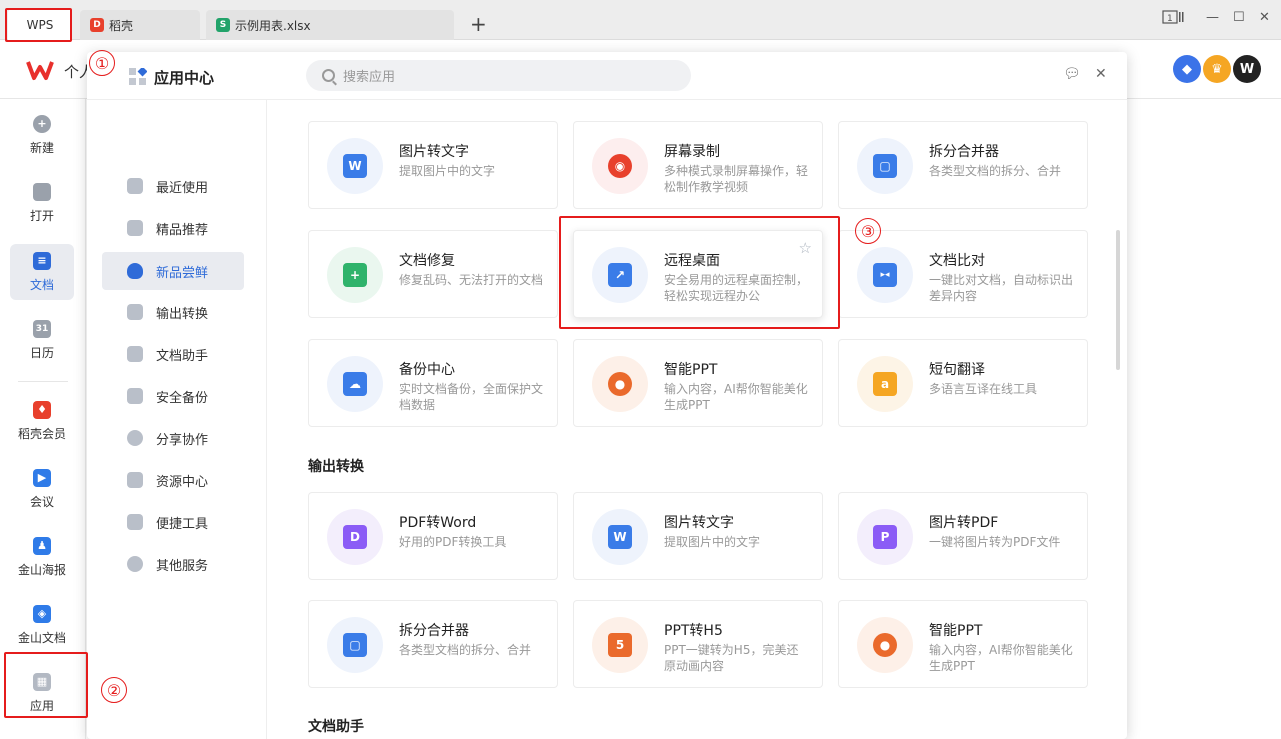  Describe the element at coordinates (42, 203) in the screenshot. I see `rail-item-open: 打开` at that location.